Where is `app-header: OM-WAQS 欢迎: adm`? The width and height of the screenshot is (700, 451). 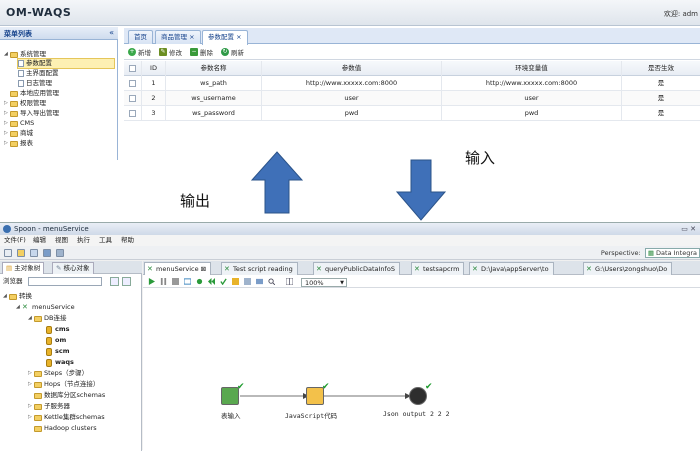
app-header: OM-WAQS 欢迎: adm is located at coordinates (350, 13).